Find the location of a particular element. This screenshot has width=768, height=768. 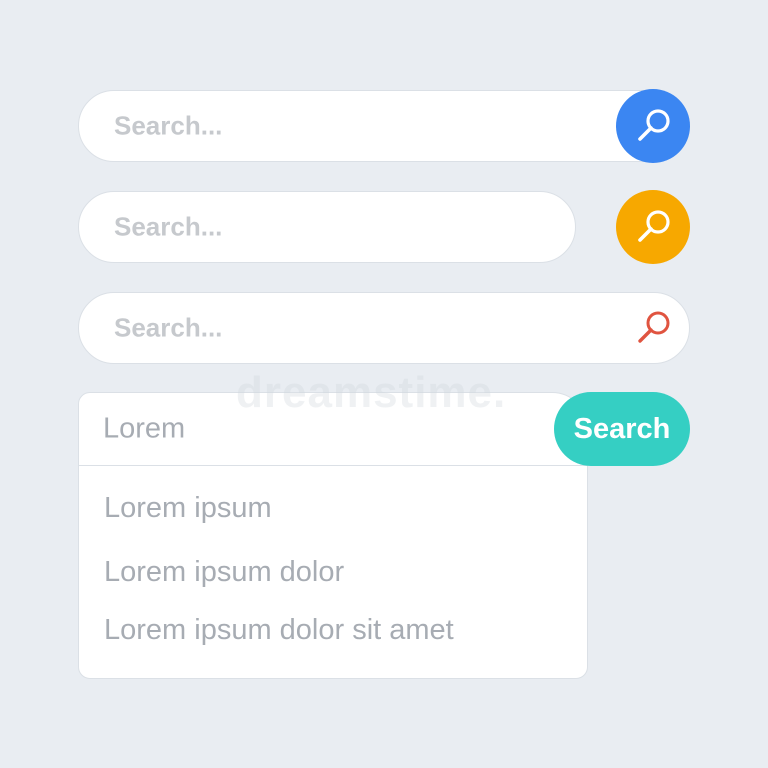

search-input-4: Lorem is located at coordinates (333, 429).